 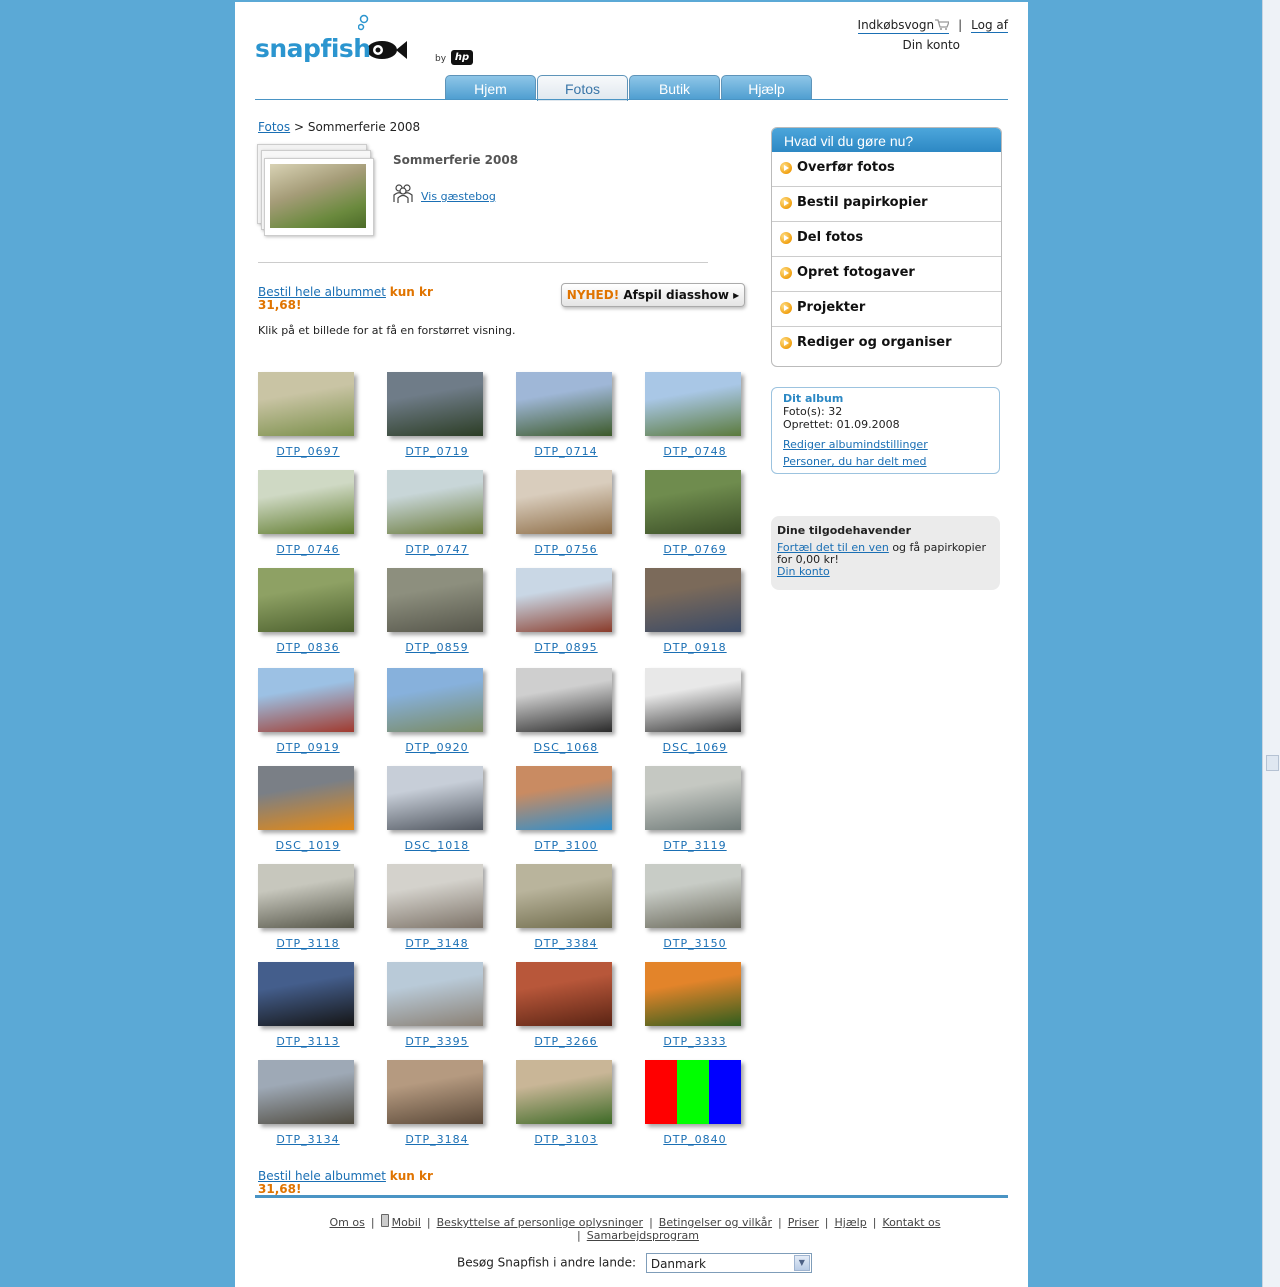 What do you see at coordinates (911, 1222) in the screenshot?
I see `footer-link-contact: Kontakt os` at bounding box center [911, 1222].